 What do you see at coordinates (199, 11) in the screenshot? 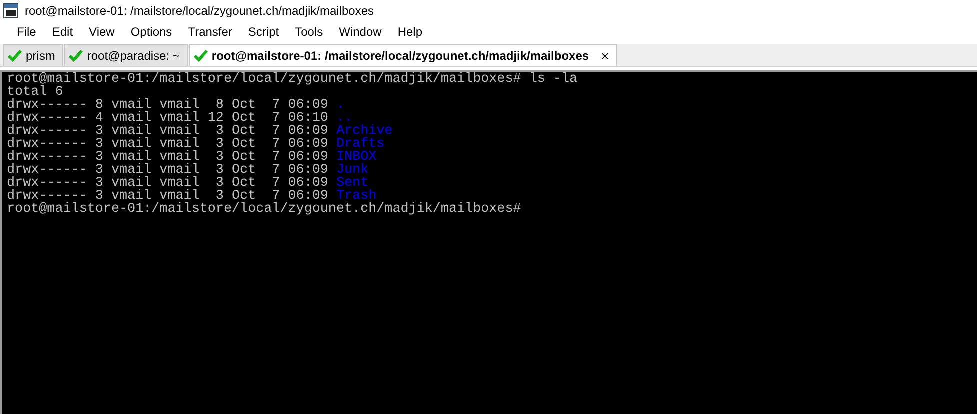
I see `window-title: root@mailstore-01: /mailstore/local/zygounet.ch/madjik/mailboxes` at bounding box center [199, 11].